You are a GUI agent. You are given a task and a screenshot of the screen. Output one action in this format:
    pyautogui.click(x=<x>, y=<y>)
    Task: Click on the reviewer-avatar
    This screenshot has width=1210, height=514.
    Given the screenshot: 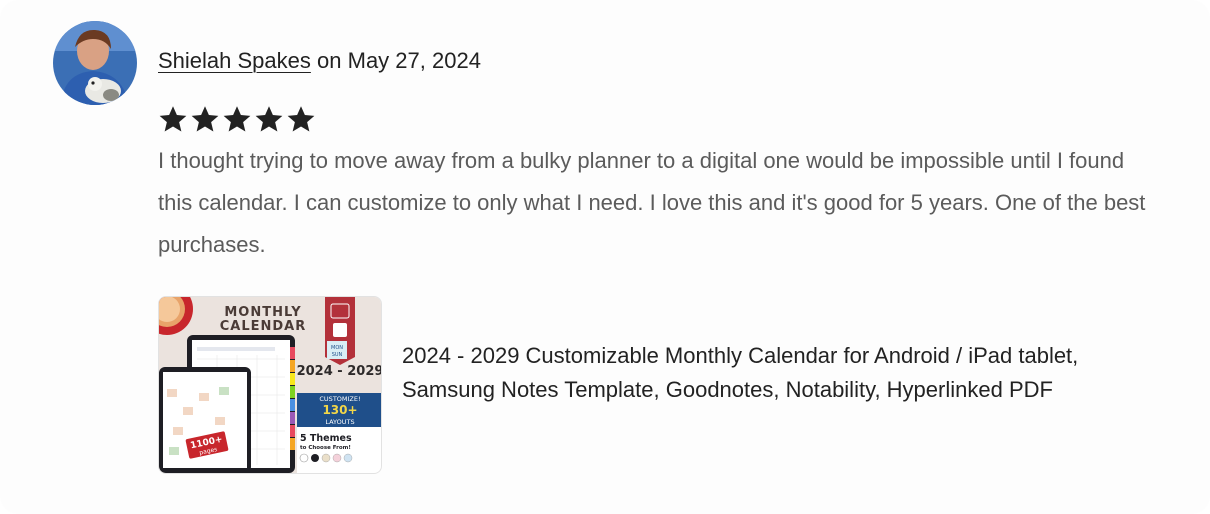 What is the action you would take?
    pyautogui.click(x=95, y=63)
    